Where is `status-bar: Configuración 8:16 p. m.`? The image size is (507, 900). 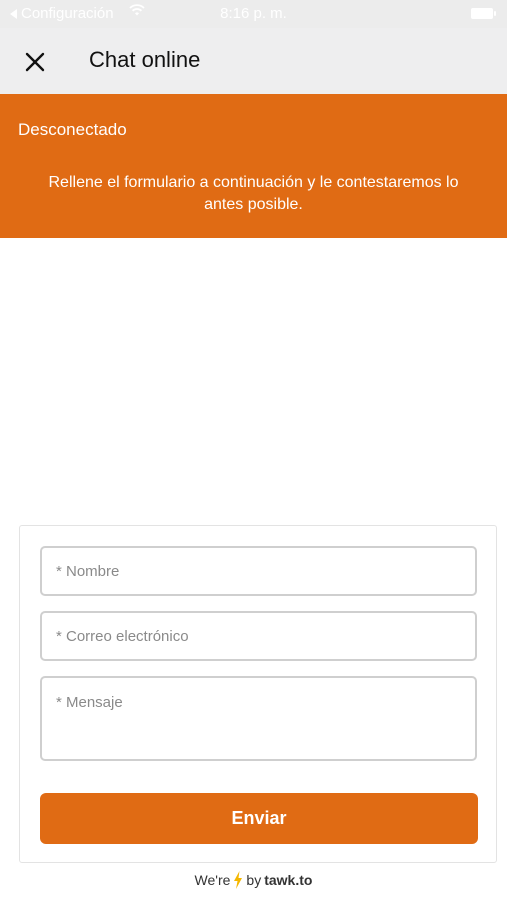
status-bar: Configuración 8:16 p. m. is located at coordinates (253, 14).